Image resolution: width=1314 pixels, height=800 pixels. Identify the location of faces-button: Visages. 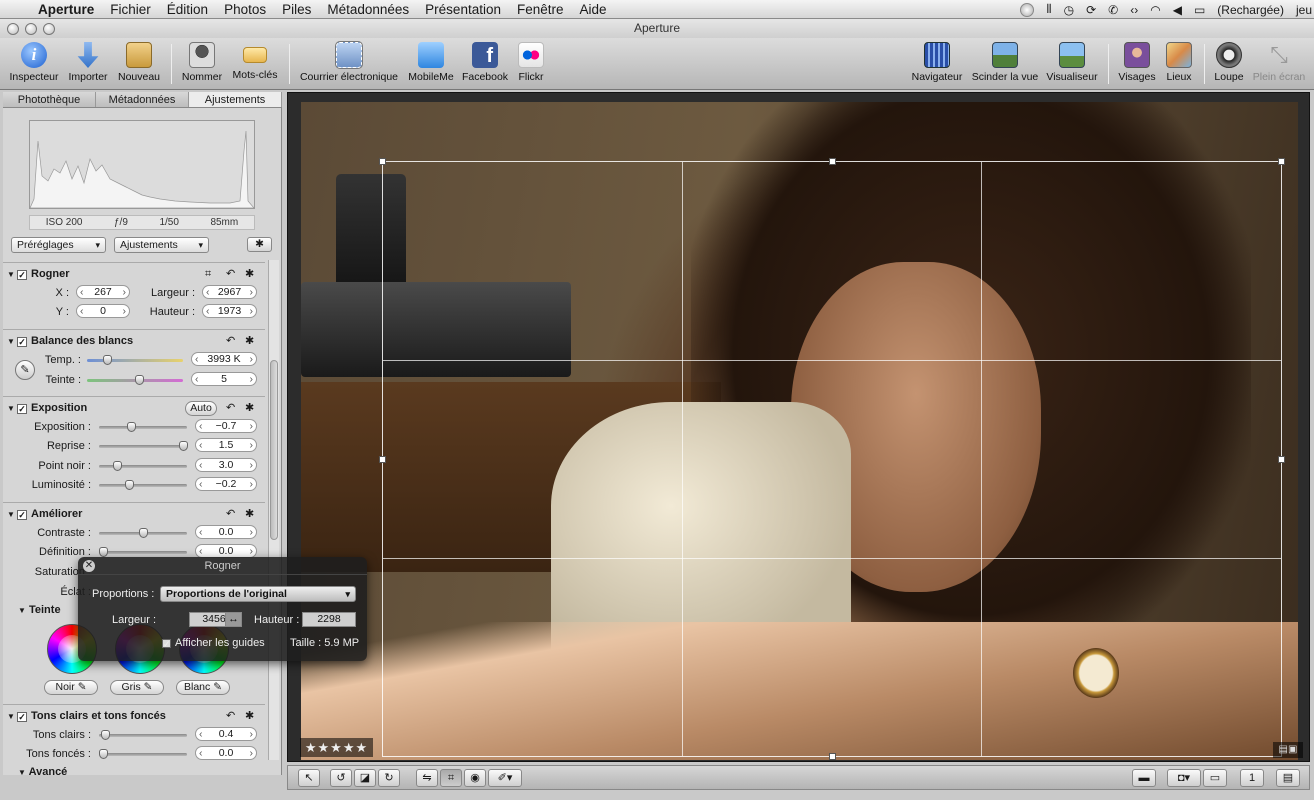
(1137, 61).